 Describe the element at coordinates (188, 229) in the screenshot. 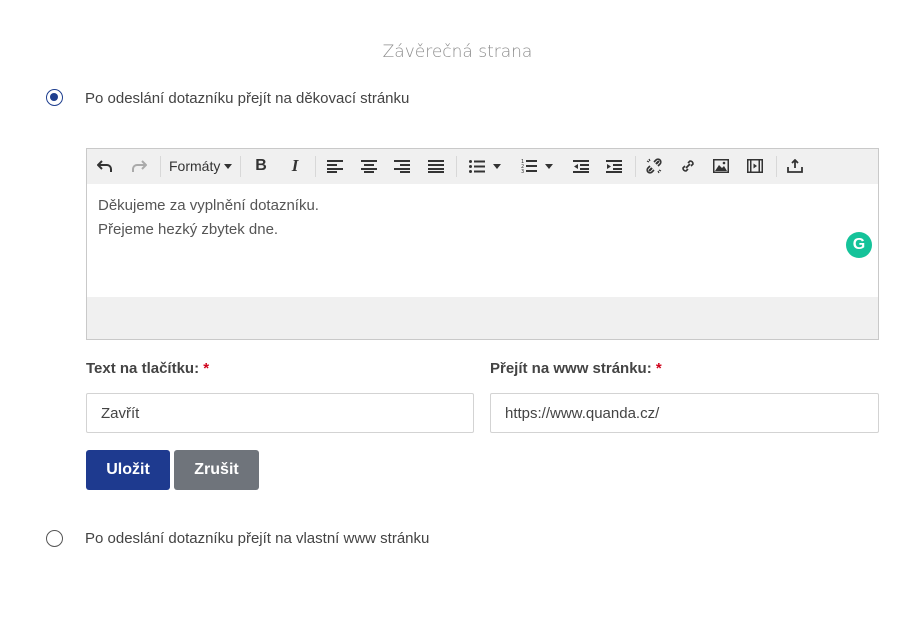

I see `editor-line: Přejeme hezký zbytek dne.` at that location.